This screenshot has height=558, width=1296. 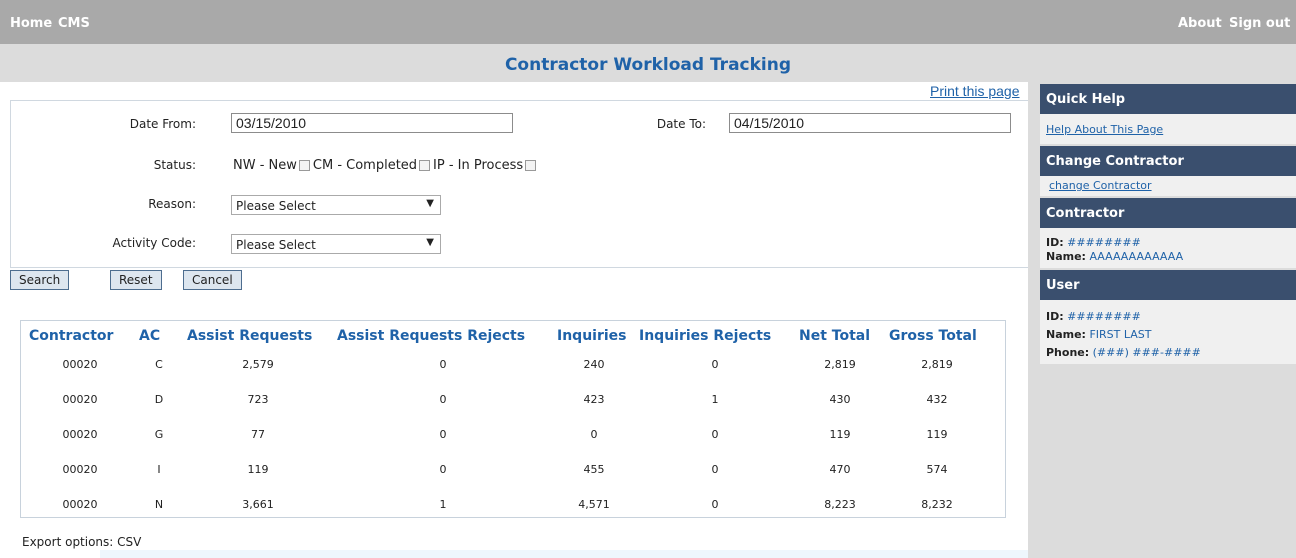 What do you see at coordinates (250, 336) in the screenshot?
I see `col-header-assist-requests: Assist Requests` at bounding box center [250, 336].